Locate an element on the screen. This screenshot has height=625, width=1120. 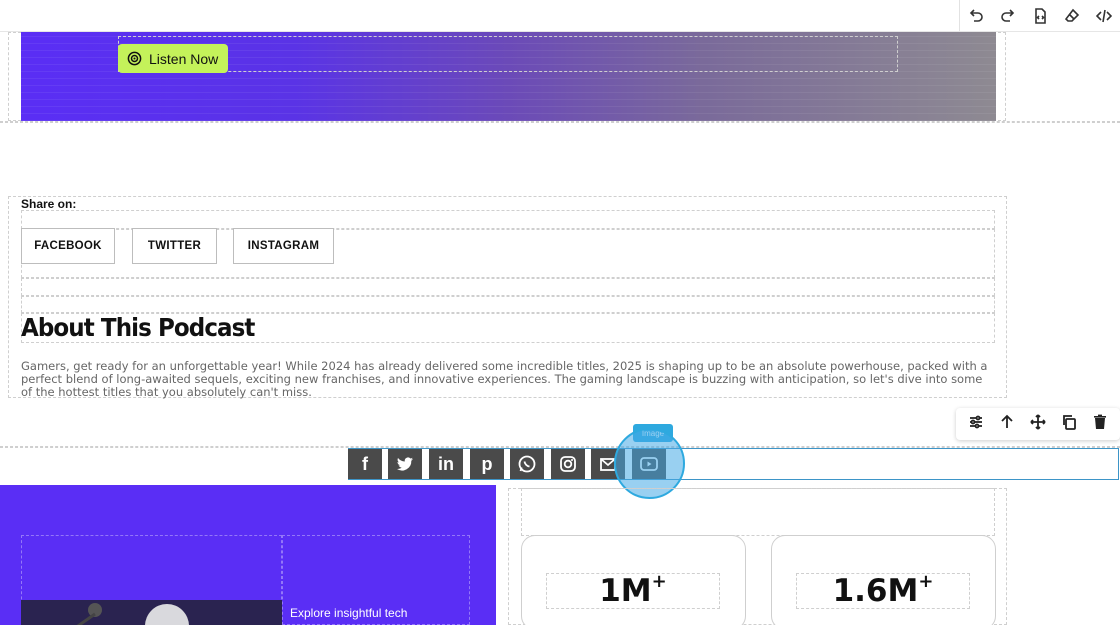
clear-button is located at coordinates (1072, 15).